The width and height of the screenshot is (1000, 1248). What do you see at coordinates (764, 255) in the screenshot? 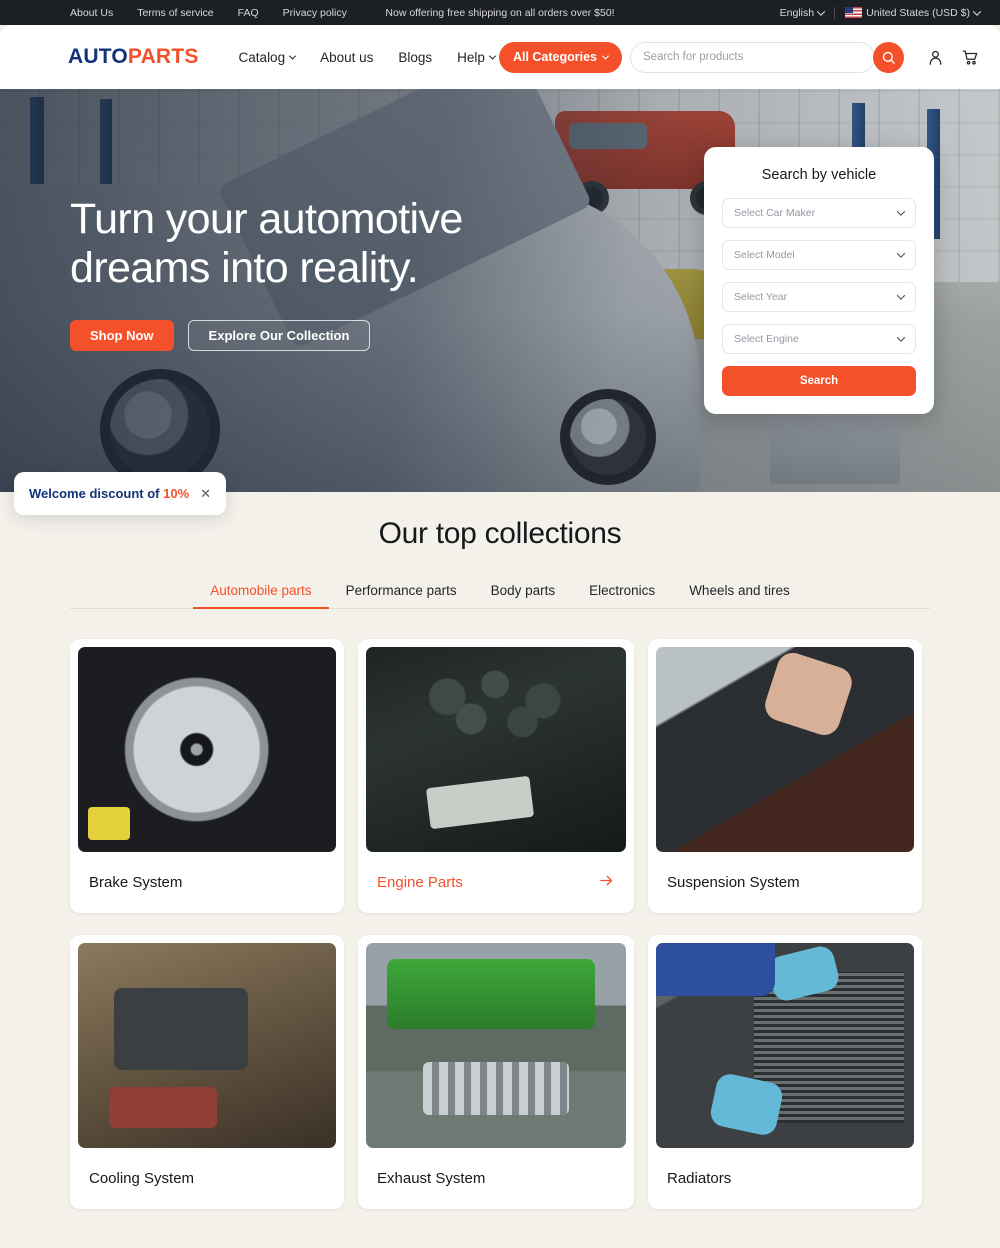
I see `select-model-label: Select Model` at bounding box center [764, 255].